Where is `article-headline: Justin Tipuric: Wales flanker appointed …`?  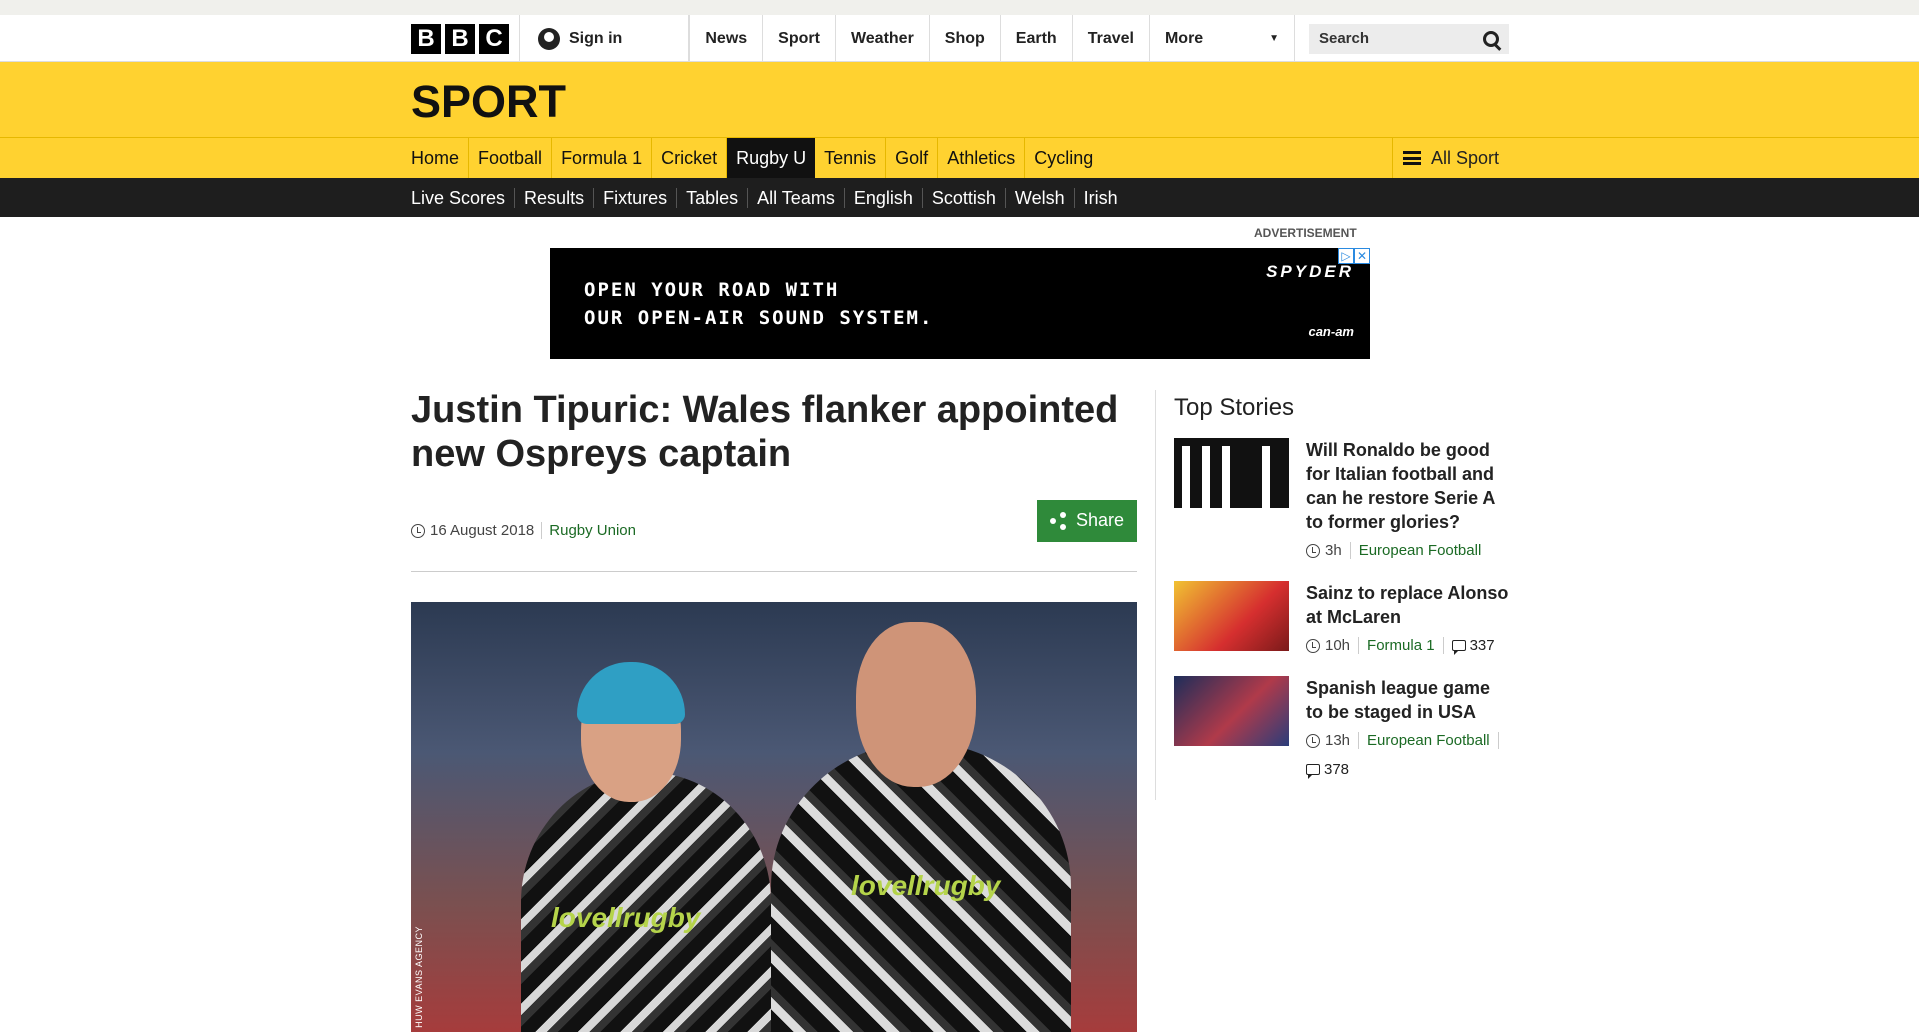 article-headline: Justin Tipuric: Wales flanker appointed … is located at coordinates (765, 432).